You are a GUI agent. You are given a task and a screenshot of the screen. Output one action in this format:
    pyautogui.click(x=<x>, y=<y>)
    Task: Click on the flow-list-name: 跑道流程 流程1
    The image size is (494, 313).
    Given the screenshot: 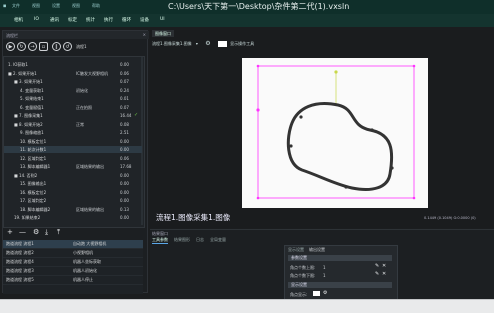 What is the action you would take?
    pyautogui.click(x=20, y=243)
    